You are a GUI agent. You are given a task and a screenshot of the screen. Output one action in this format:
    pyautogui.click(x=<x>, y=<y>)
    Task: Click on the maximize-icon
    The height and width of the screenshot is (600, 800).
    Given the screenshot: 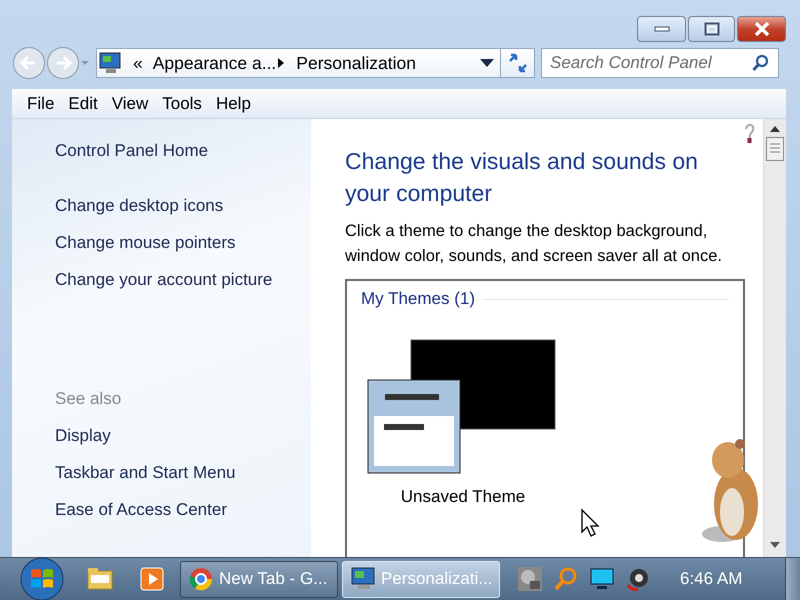 What is the action you would take?
    pyautogui.click(x=712, y=29)
    